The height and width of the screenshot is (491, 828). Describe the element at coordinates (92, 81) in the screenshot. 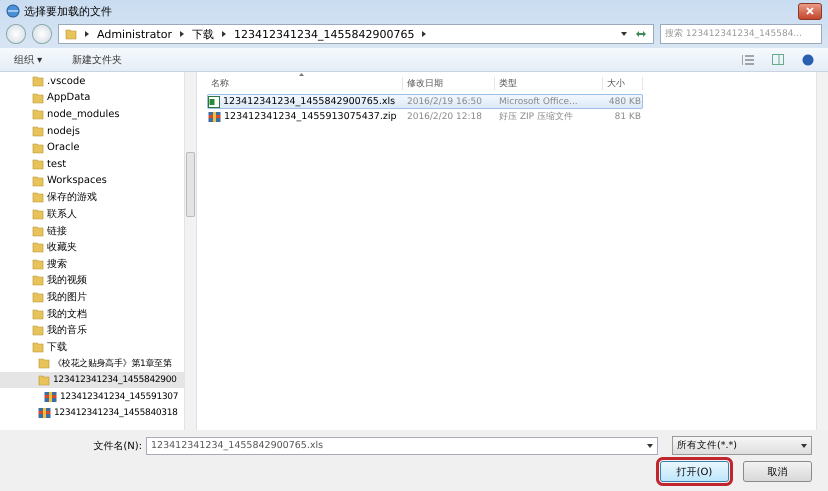

I see `tree-item: .vscode` at that location.